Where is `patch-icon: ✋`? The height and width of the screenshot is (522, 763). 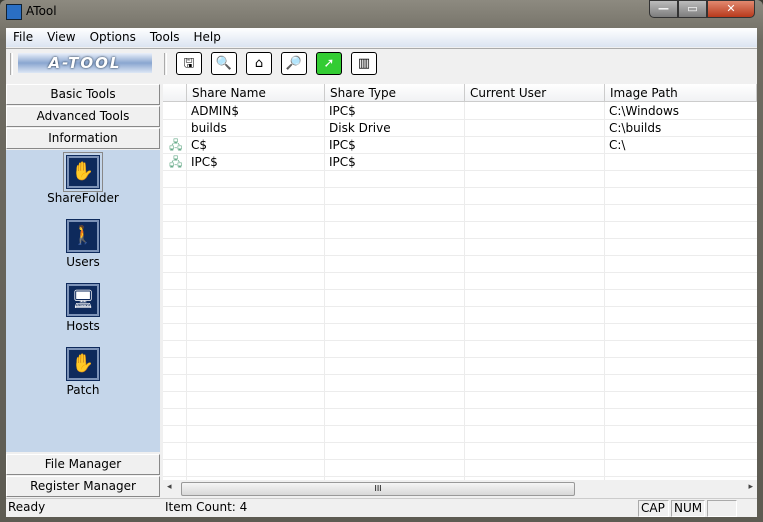 patch-icon: ✋ is located at coordinates (83, 364).